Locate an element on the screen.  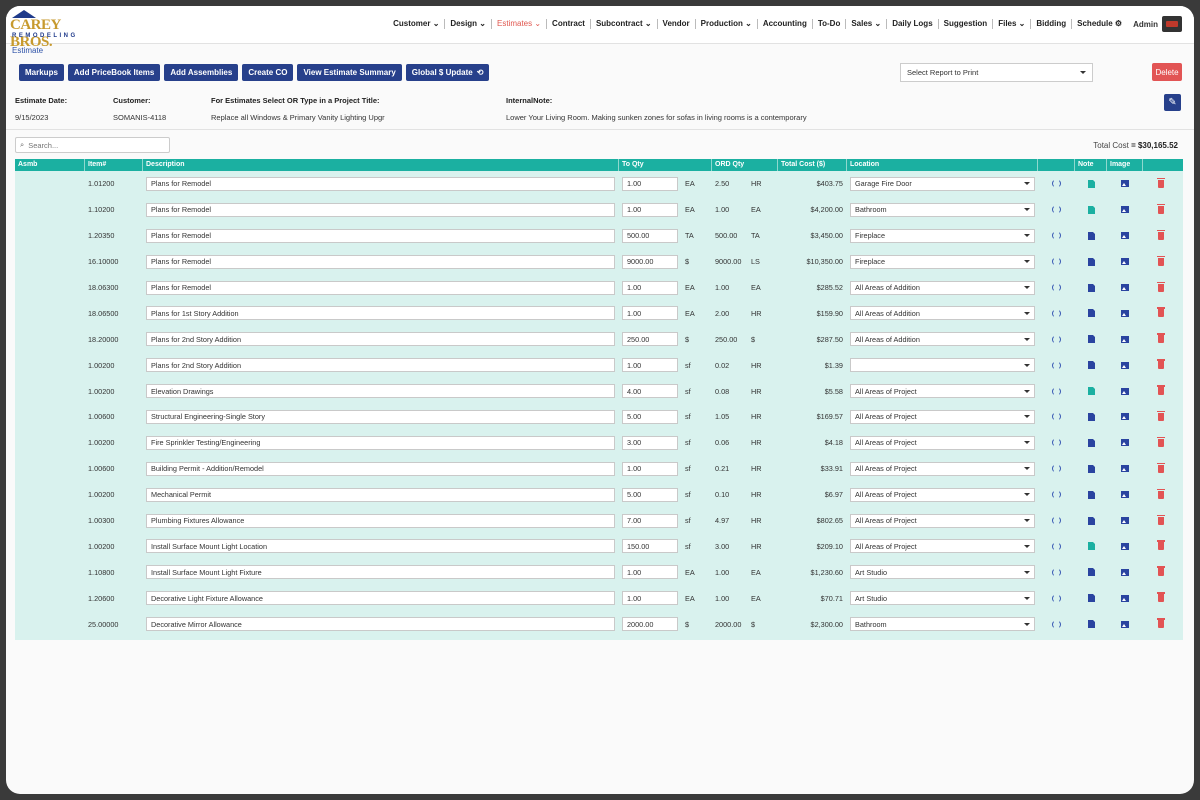
report-select: Select Report to Print is located at coordinates (996, 72).